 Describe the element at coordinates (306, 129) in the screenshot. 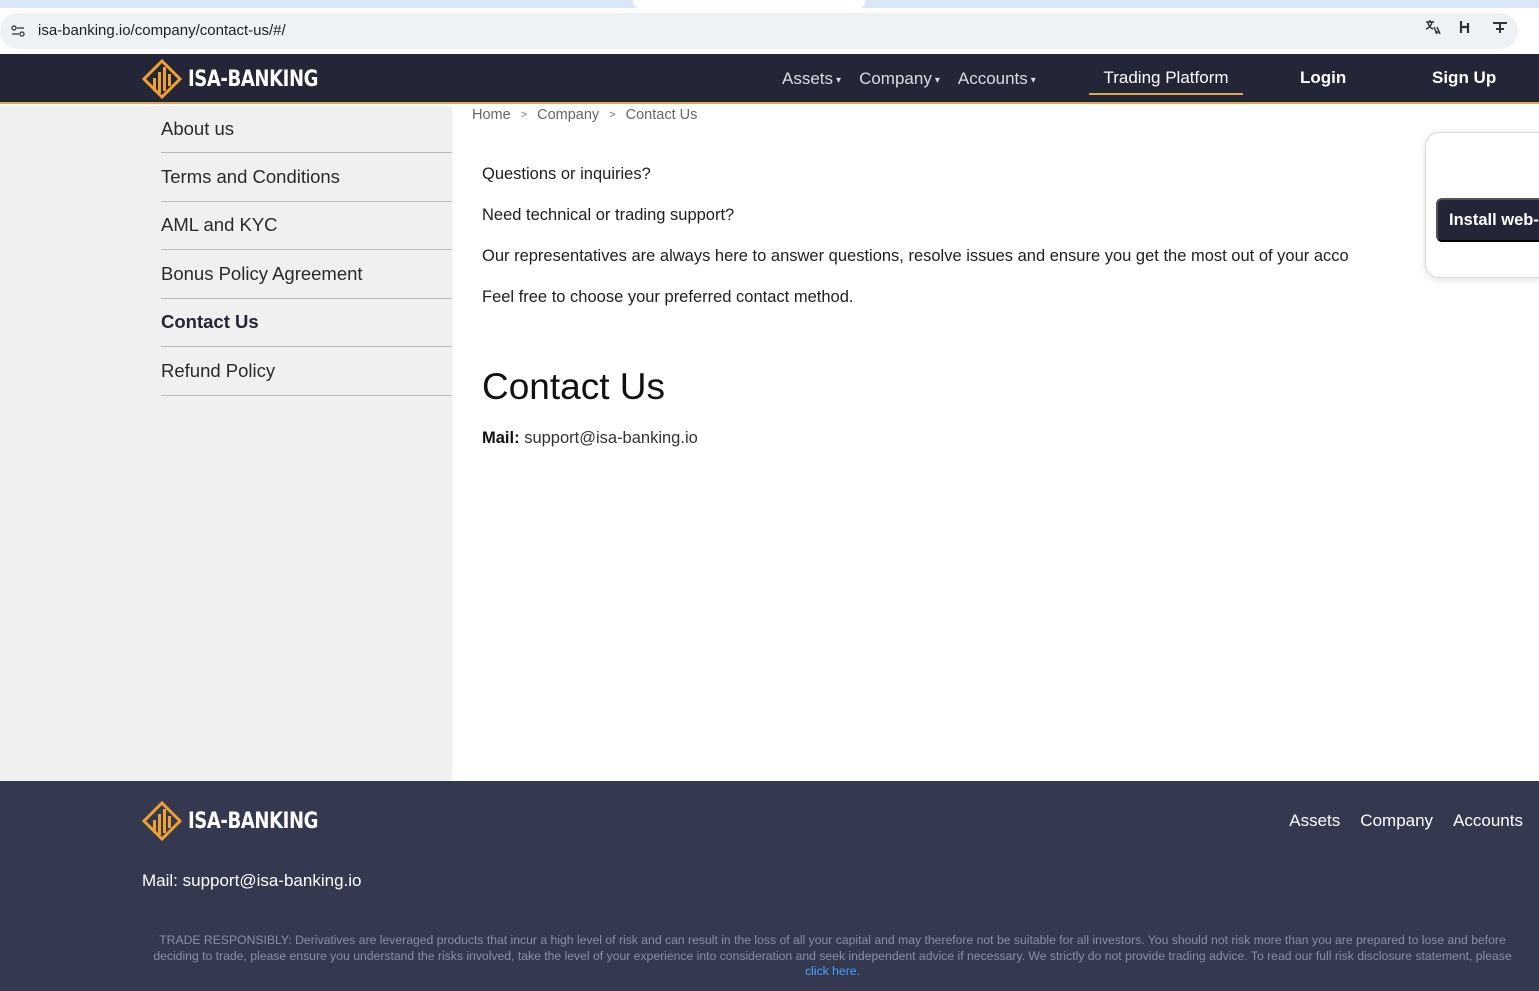

I see `sidebar-item-about-us: About us` at that location.